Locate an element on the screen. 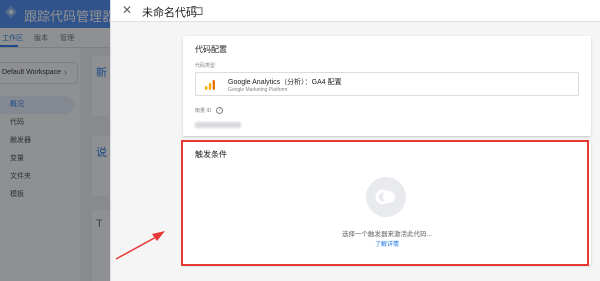 This screenshot has height=281, width=600. help-icon: ? is located at coordinates (219, 110).